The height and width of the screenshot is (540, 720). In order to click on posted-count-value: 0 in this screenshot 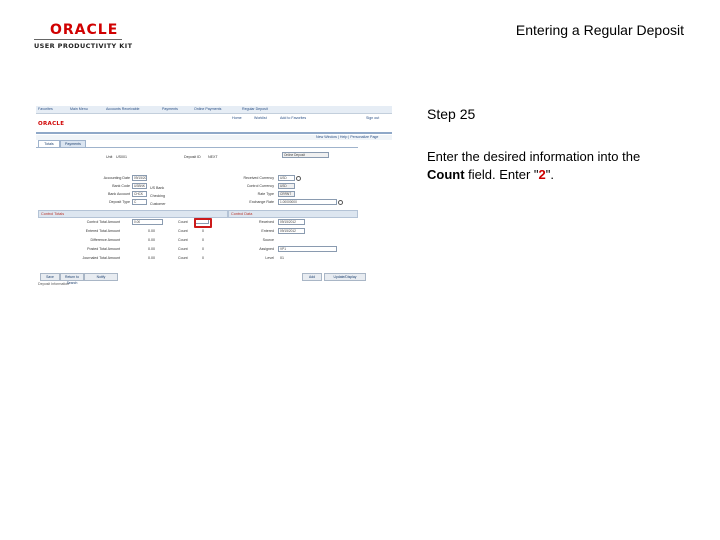, I will do `click(203, 249)`.